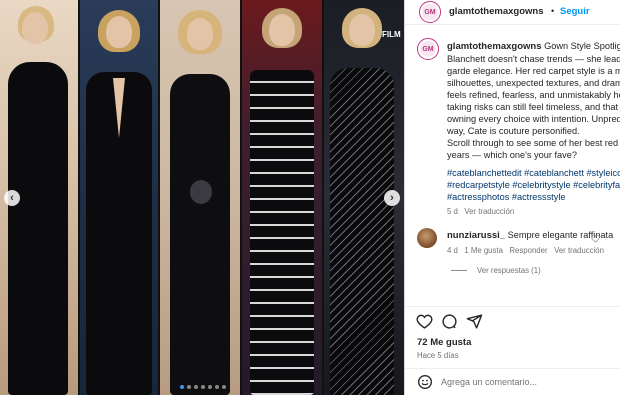  What do you see at coordinates (496, 11) in the screenshot?
I see `post-username: glamtothemaxgowns` at bounding box center [496, 11].